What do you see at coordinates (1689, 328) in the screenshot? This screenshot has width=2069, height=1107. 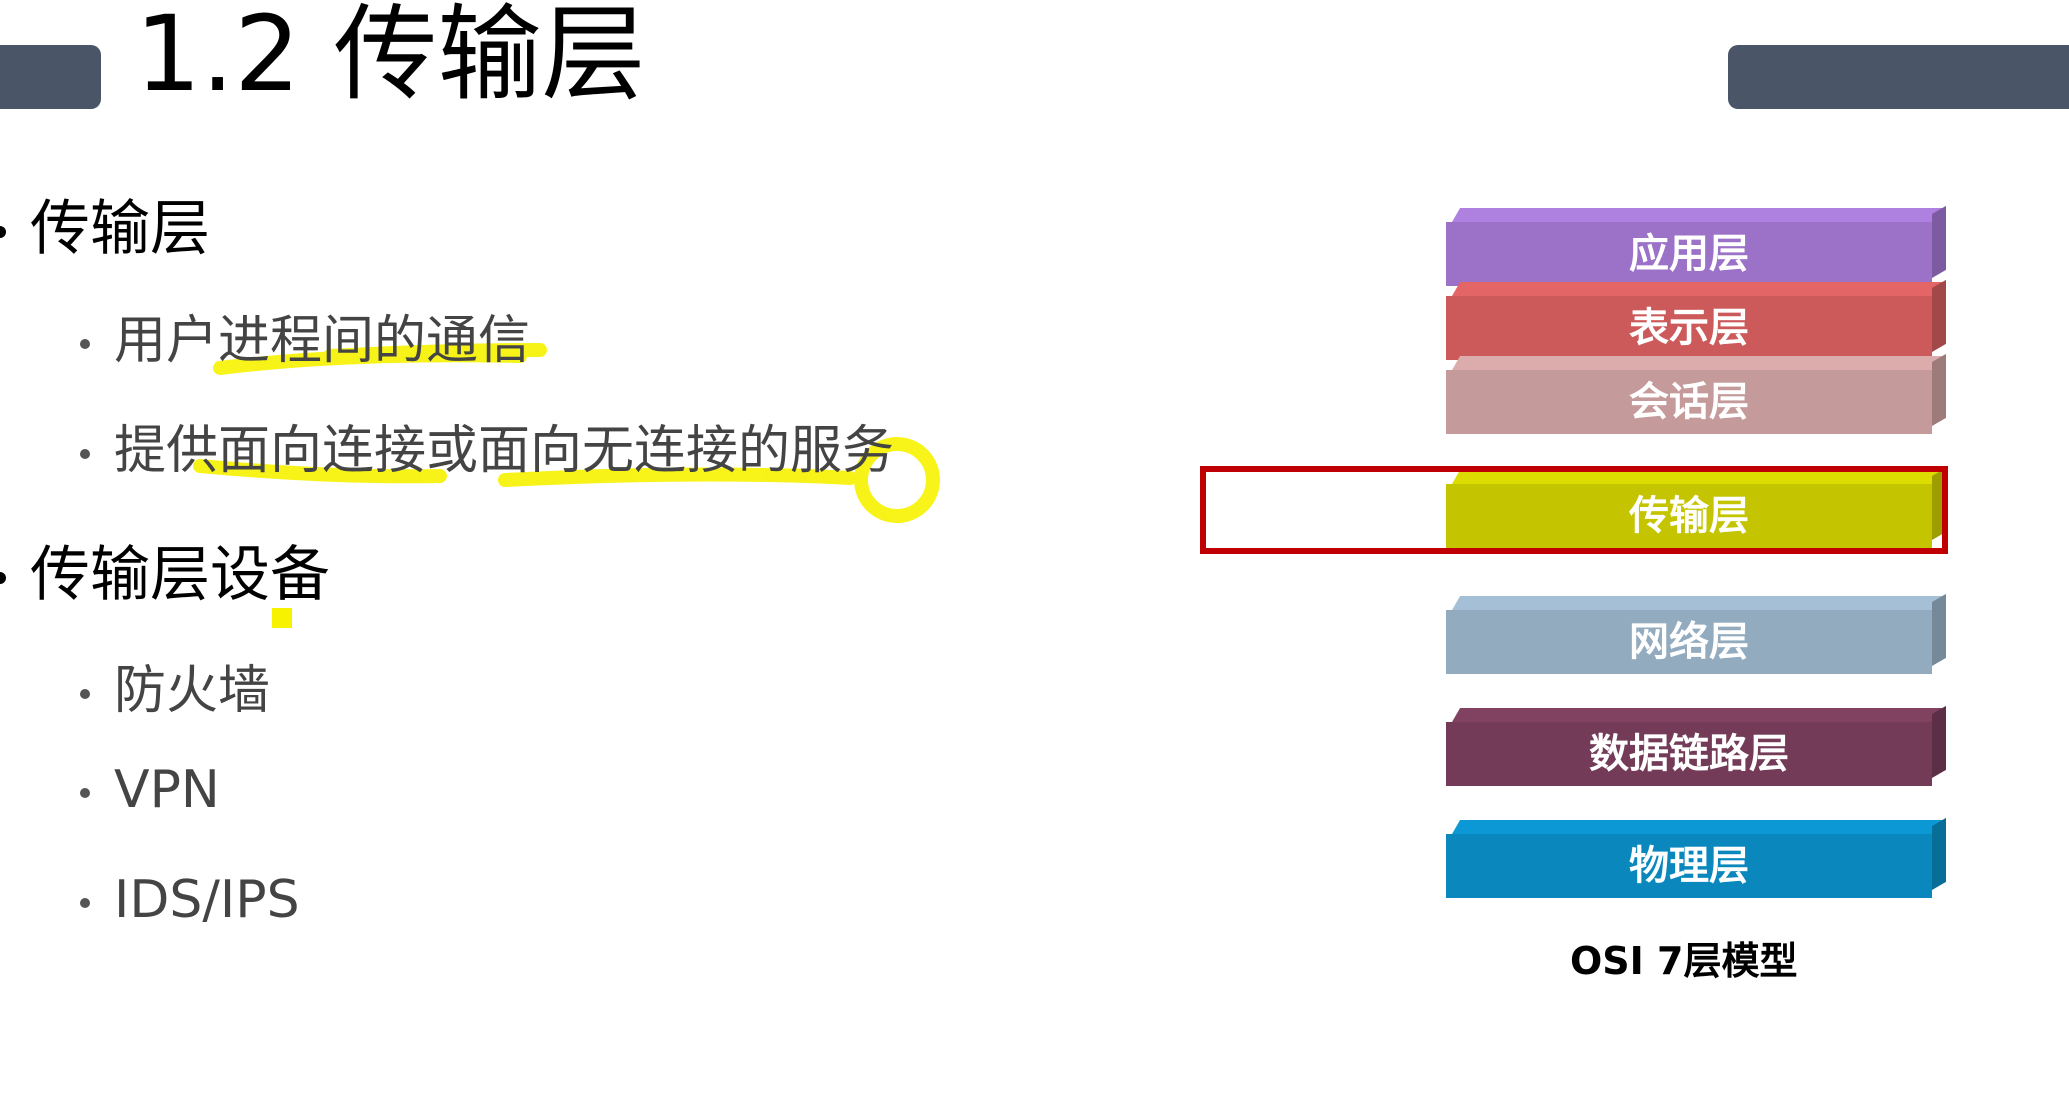 I see `layer-label: 表示层` at bounding box center [1689, 328].